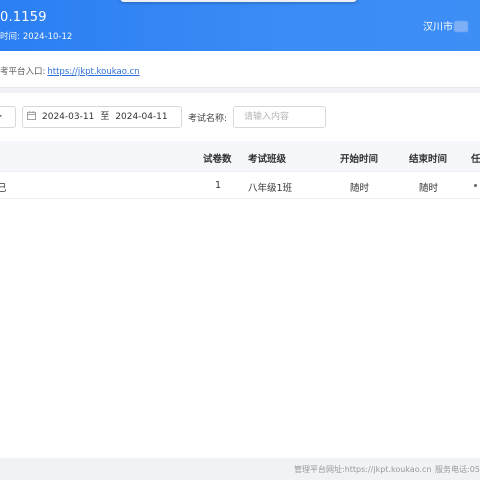  What do you see at coordinates (240, 439) in the screenshot?
I see `panel-bottom` at bounding box center [240, 439].